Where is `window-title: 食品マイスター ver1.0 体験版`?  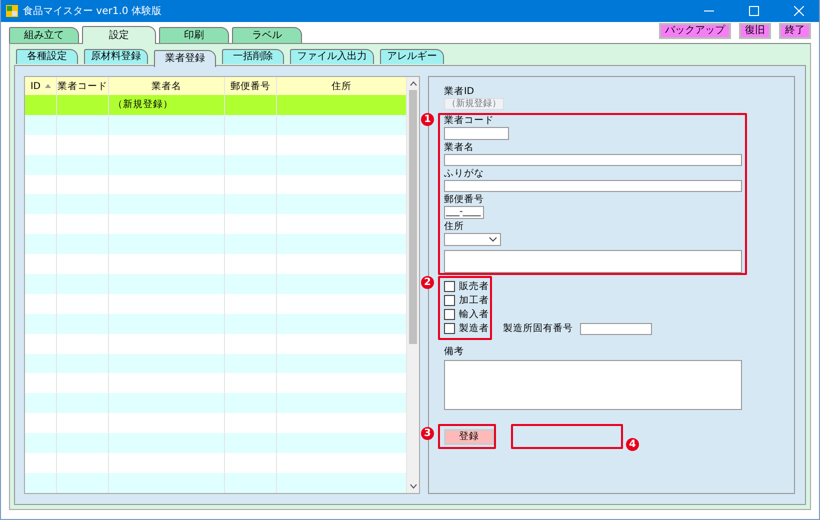
window-title: 食品マイスター ver1.0 体験版 is located at coordinates (92, 11).